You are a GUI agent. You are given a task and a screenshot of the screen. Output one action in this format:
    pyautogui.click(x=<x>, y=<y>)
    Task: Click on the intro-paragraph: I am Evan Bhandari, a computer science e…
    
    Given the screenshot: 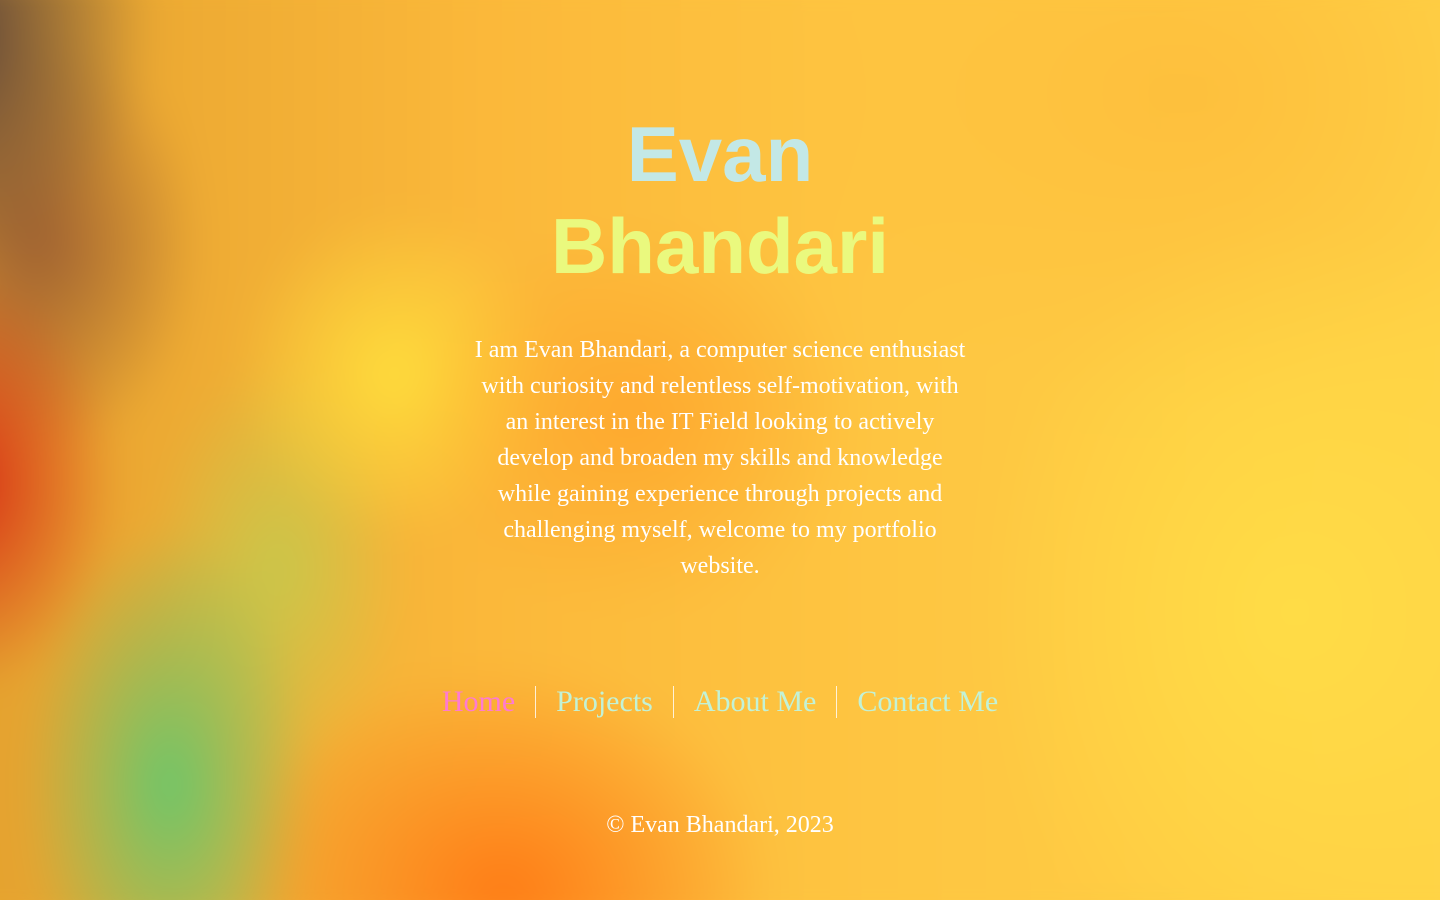 What is the action you would take?
    pyautogui.click(x=720, y=458)
    